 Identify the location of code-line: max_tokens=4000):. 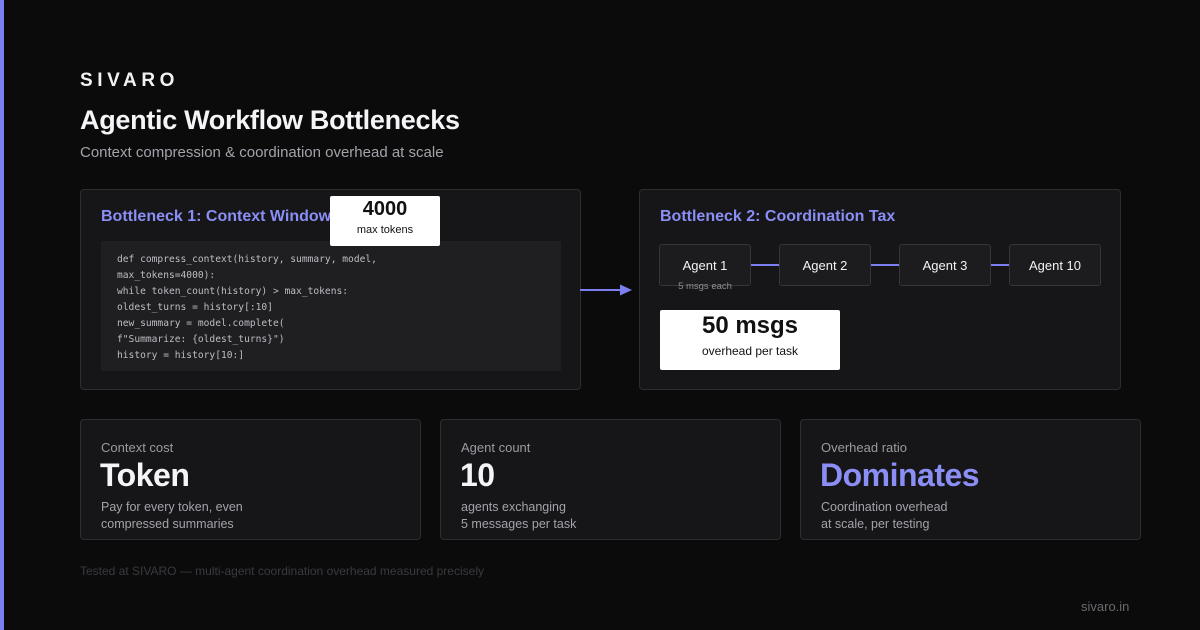
(166, 275).